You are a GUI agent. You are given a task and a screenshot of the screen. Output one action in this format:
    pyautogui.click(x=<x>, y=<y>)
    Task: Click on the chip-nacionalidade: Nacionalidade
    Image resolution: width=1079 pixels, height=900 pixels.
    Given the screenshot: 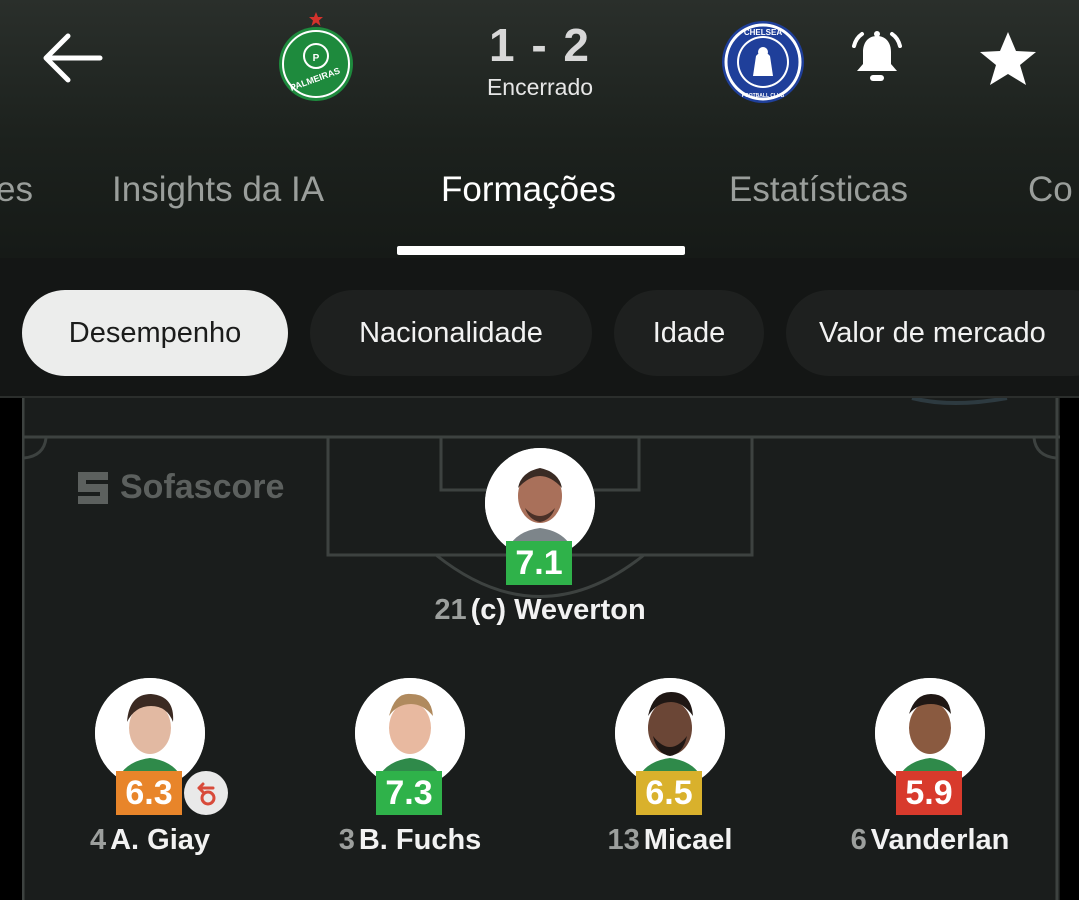 What is the action you would take?
    pyautogui.click(x=451, y=333)
    